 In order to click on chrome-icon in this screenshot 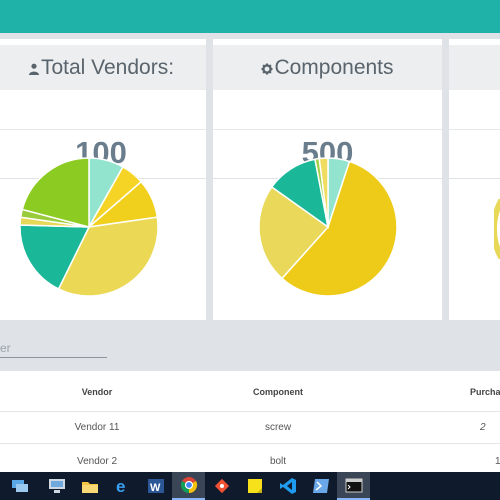, I will do `click(188, 485)`.